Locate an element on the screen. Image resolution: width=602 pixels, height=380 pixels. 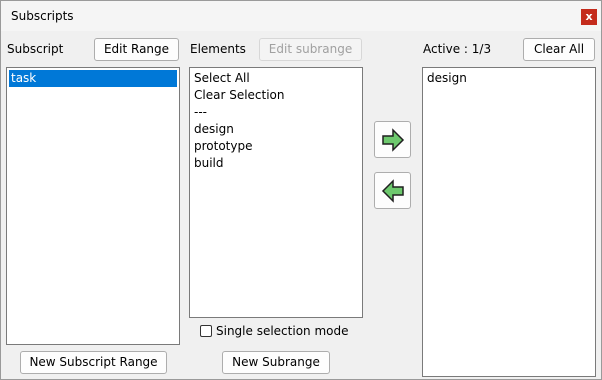
remove-active-button is located at coordinates (392, 190).